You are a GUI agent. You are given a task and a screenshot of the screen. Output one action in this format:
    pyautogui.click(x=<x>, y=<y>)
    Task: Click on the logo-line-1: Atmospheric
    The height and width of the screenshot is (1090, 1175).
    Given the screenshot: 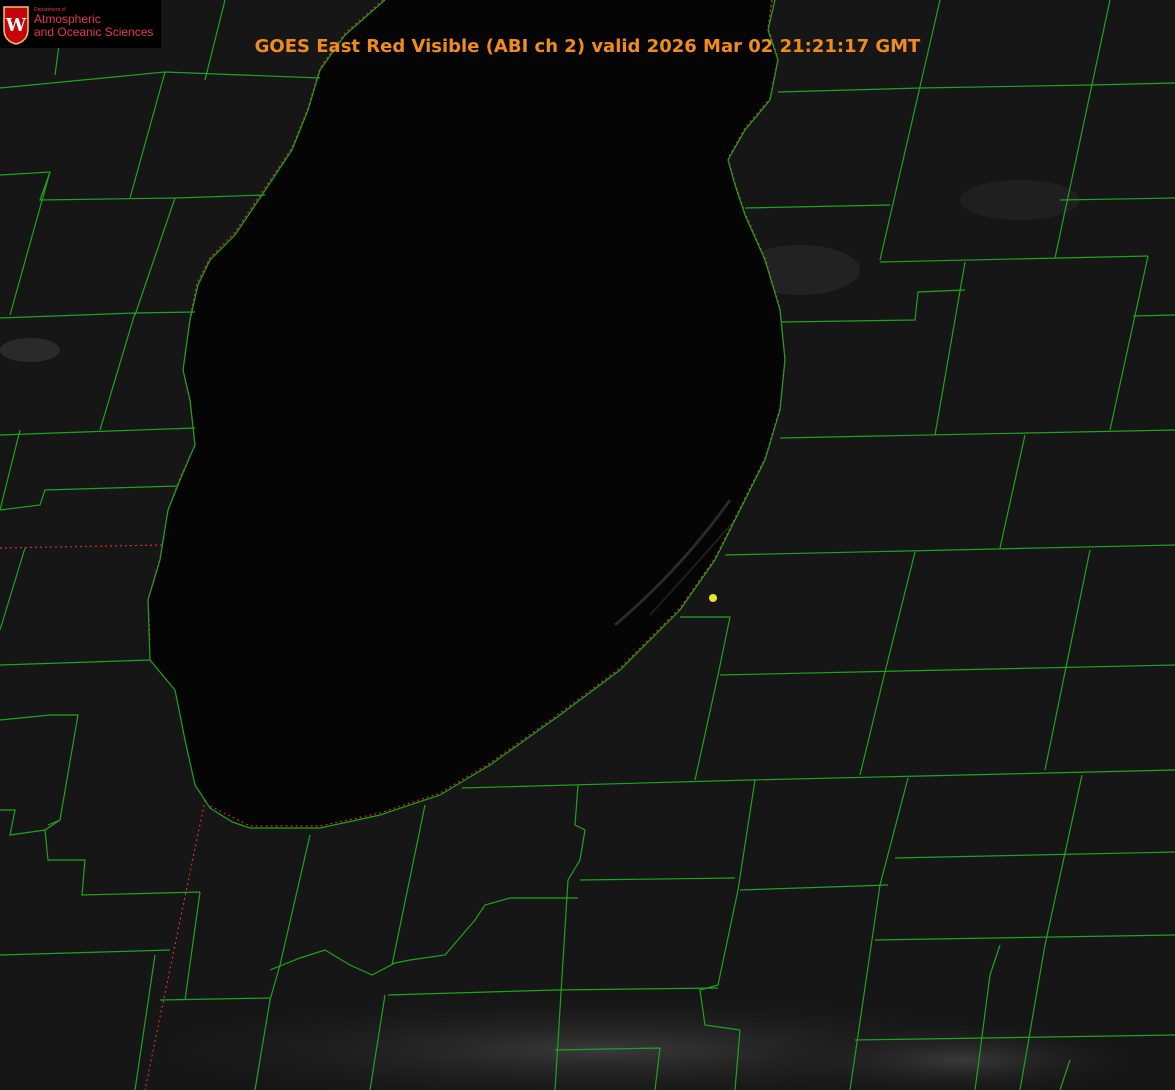 What is the action you would take?
    pyautogui.click(x=67, y=19)
    